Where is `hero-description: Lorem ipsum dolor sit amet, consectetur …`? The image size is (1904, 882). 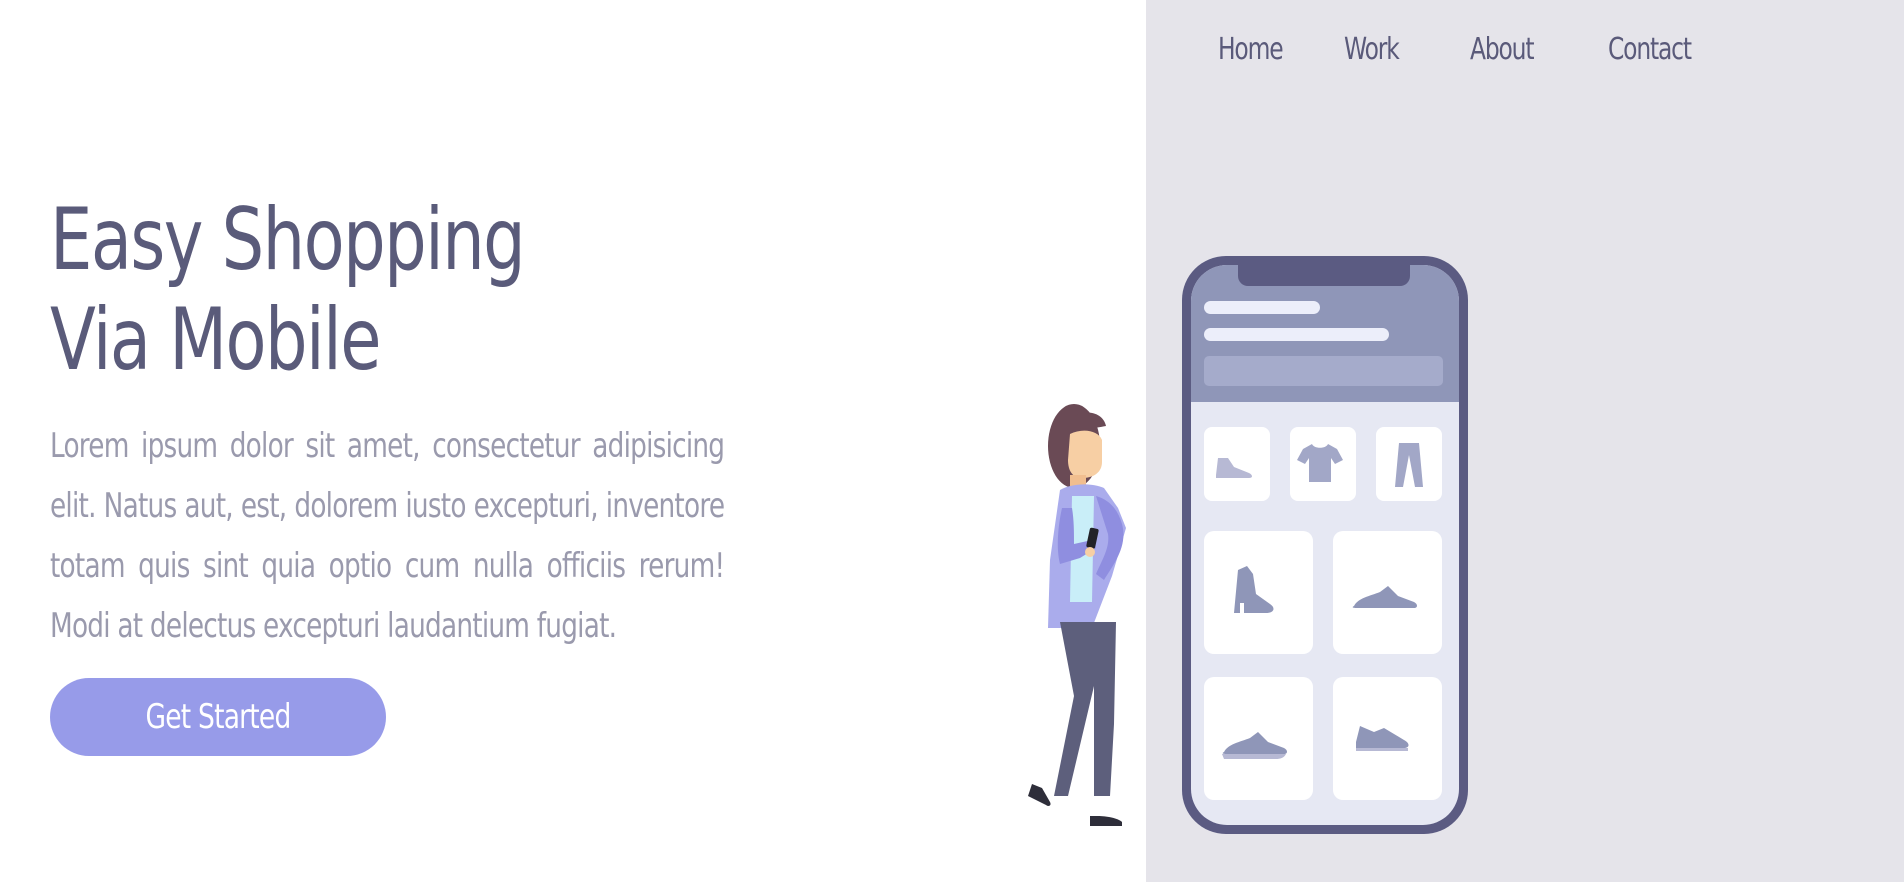 hero-description: Lorem ipsum dolor sit amet, consectetur … is located at coordinates (387, 536).